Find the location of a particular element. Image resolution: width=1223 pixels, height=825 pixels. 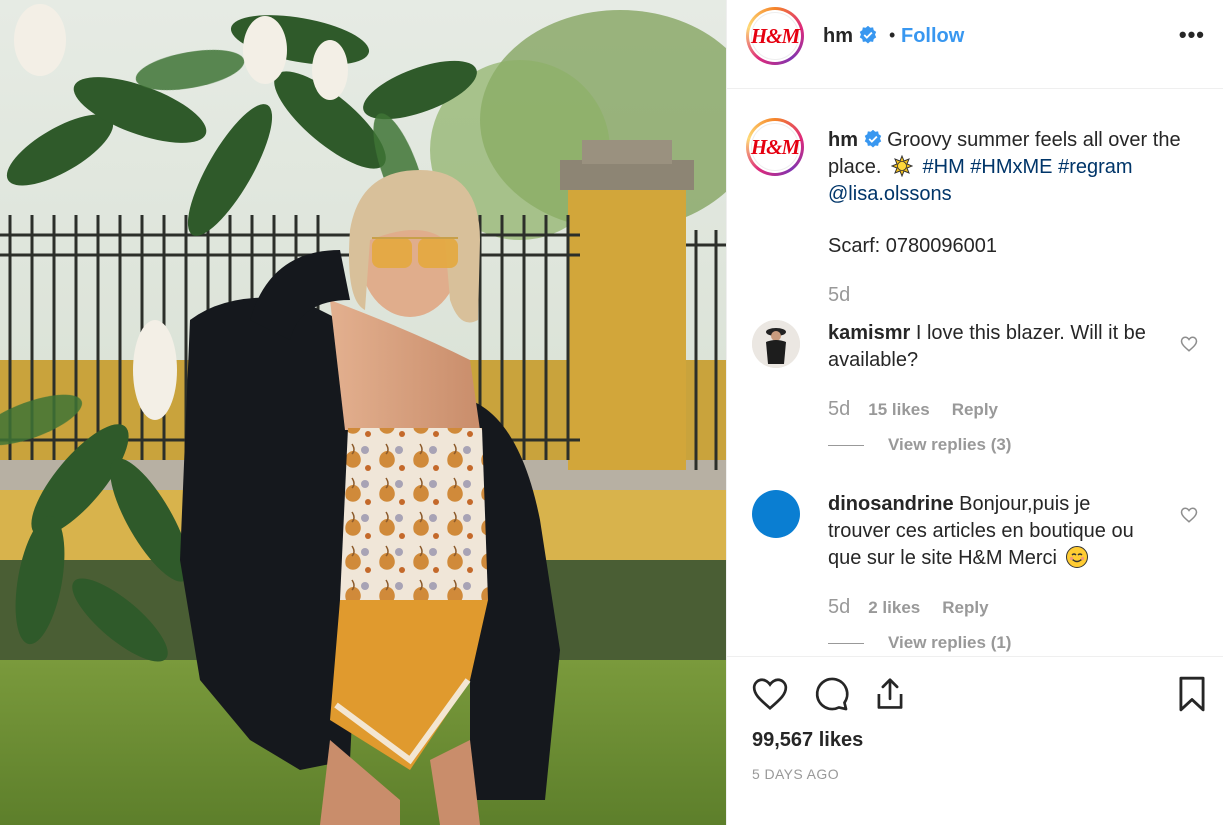

view-replies-label: View replies (3) is located at coordinates (949, 445).